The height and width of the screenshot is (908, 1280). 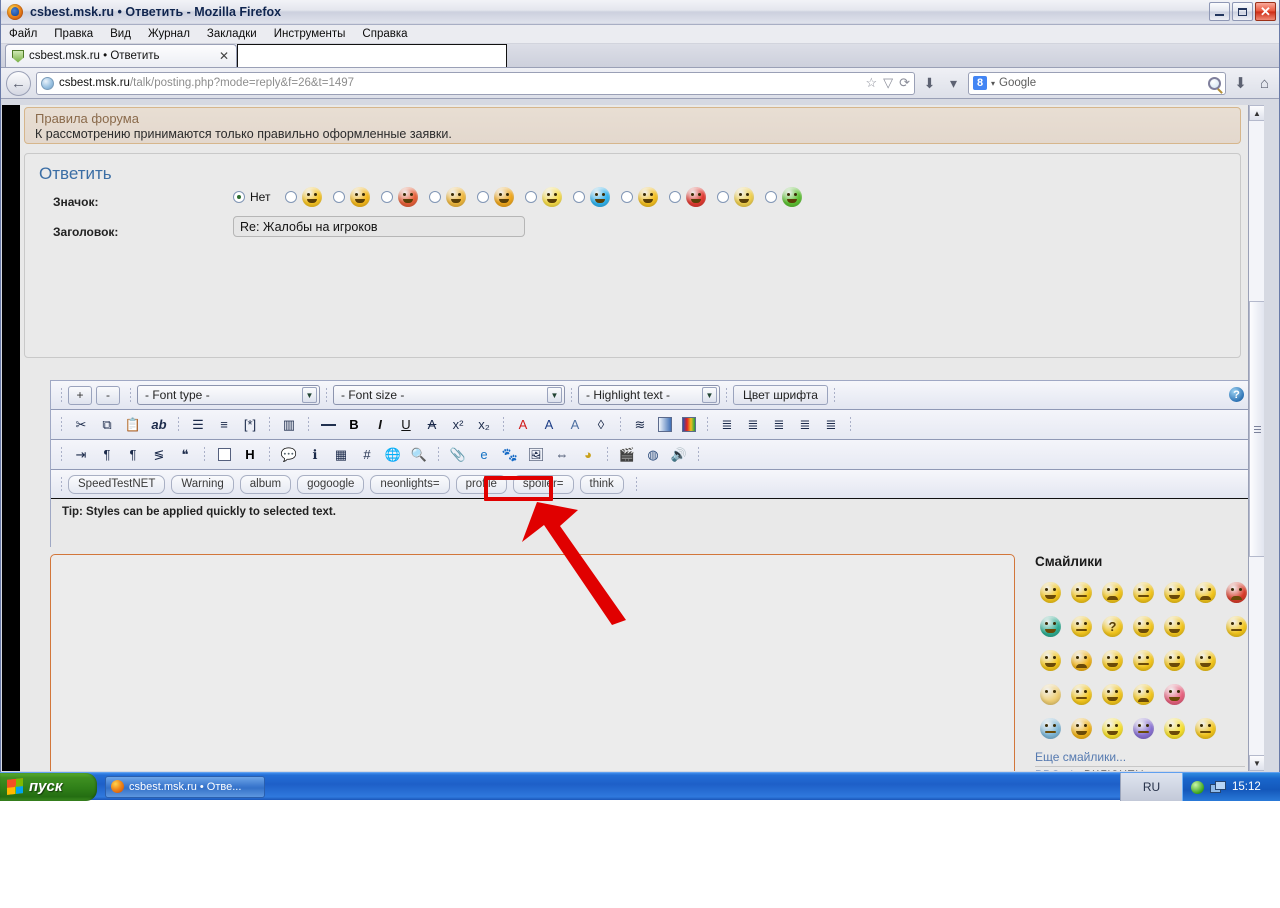 What do you see at coordinates (291, 197) in the screenshot?
I see `radio-icon-grin` at bounding box center [291, 197].